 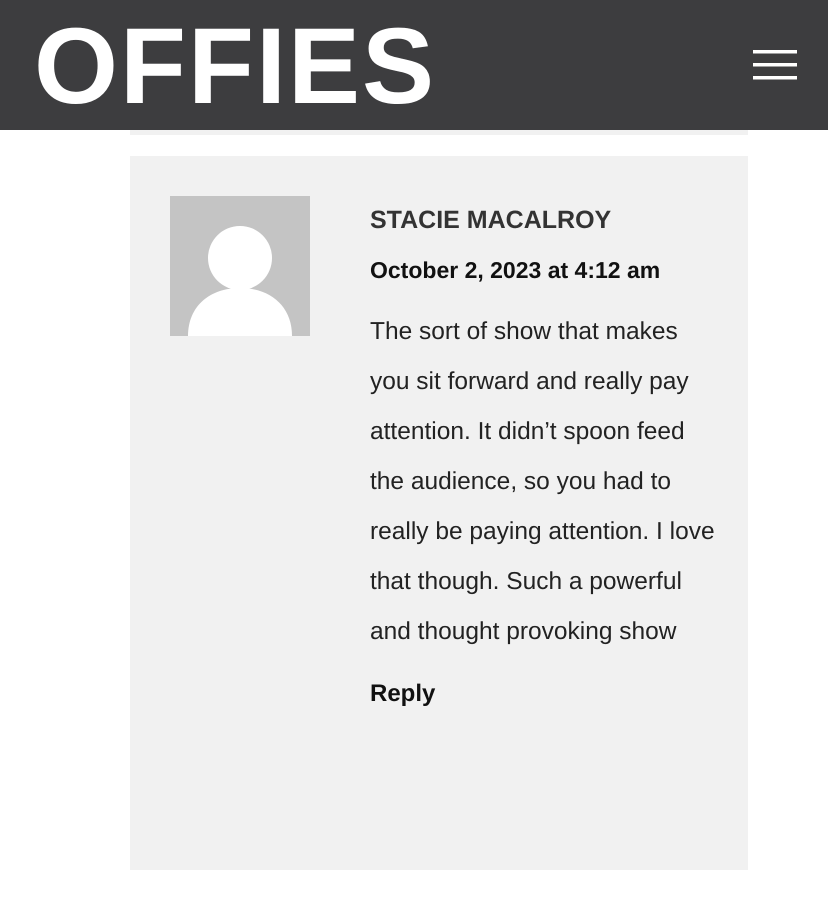 I want to click on comment-author: STACIE MACALROY, so click(x=491, y=220).